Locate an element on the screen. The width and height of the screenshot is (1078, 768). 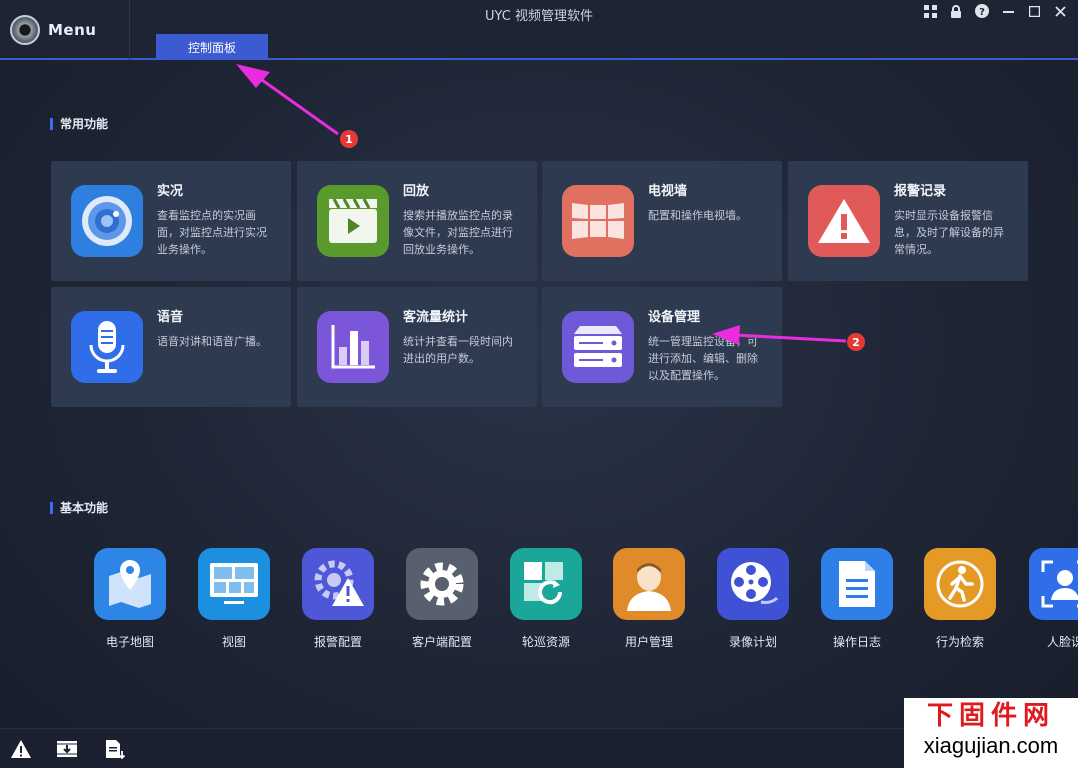
tool-face-recognition: 人脸识 is located at coordinates (1051, 599).